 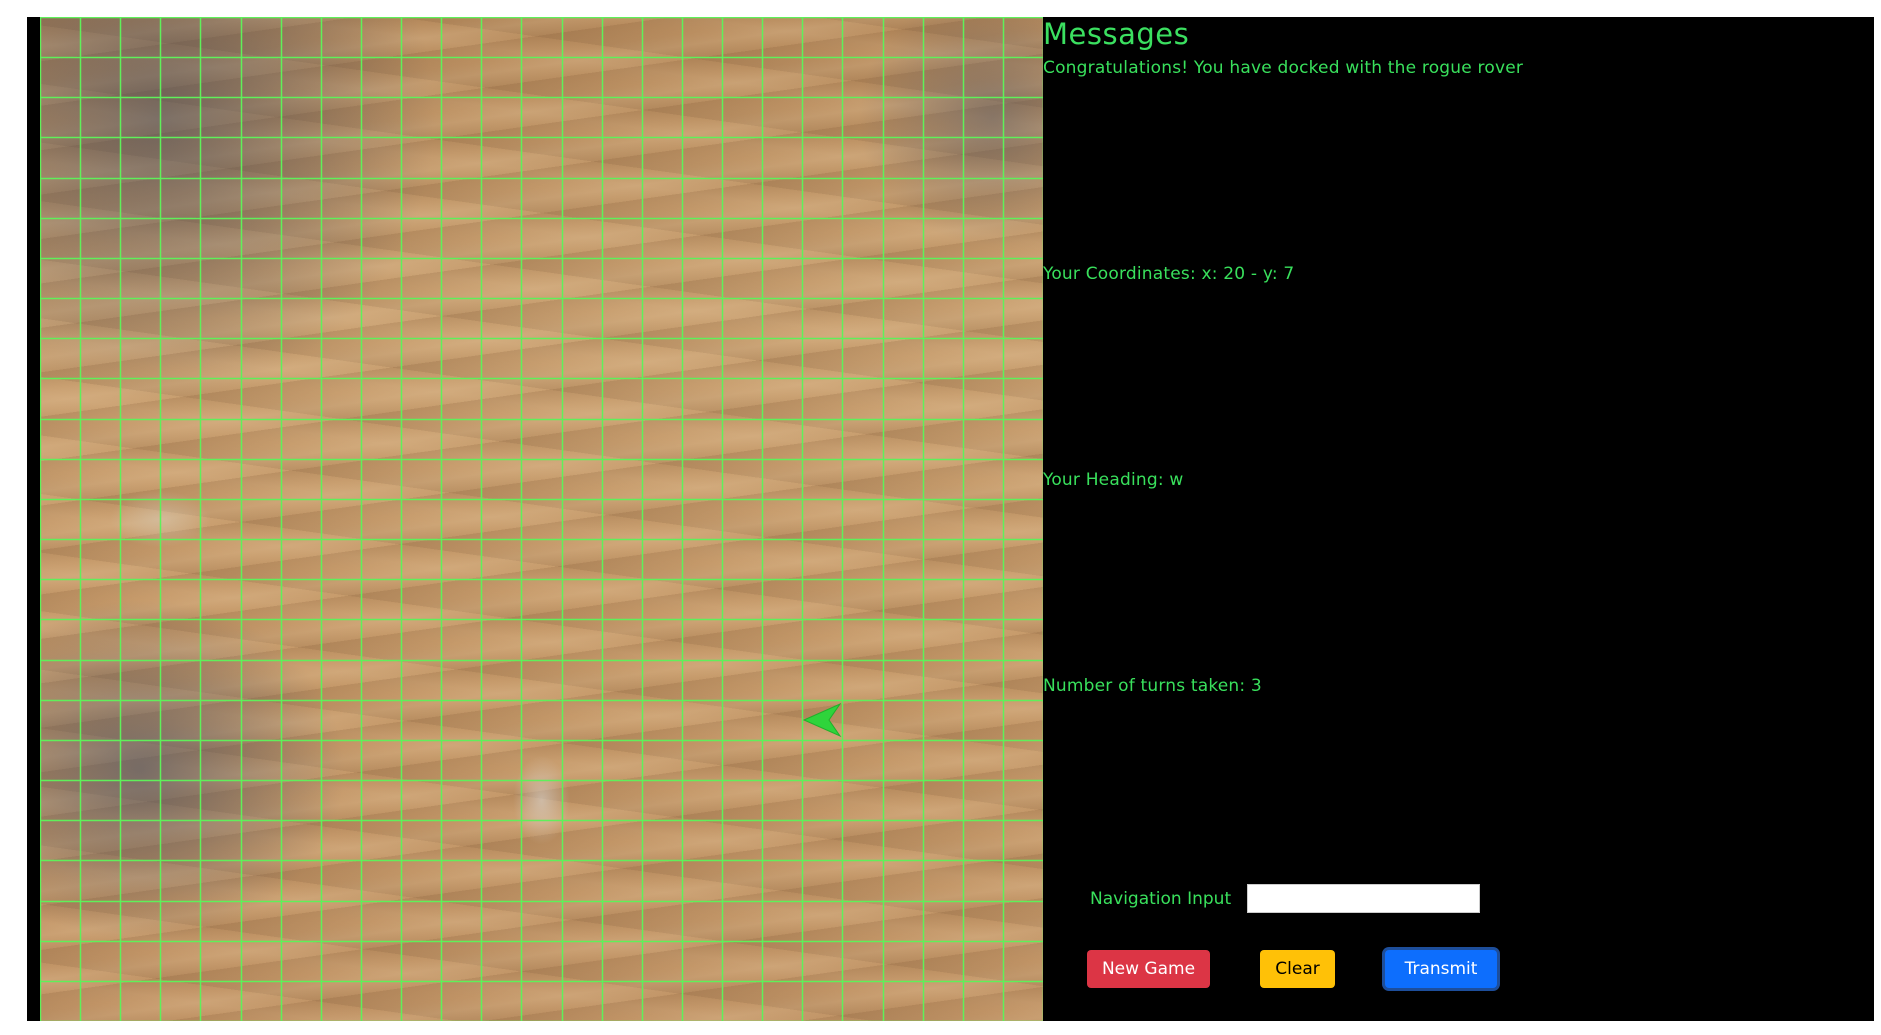 I want to click on transmit-button: Transmit, so click(x=1441, y=969).